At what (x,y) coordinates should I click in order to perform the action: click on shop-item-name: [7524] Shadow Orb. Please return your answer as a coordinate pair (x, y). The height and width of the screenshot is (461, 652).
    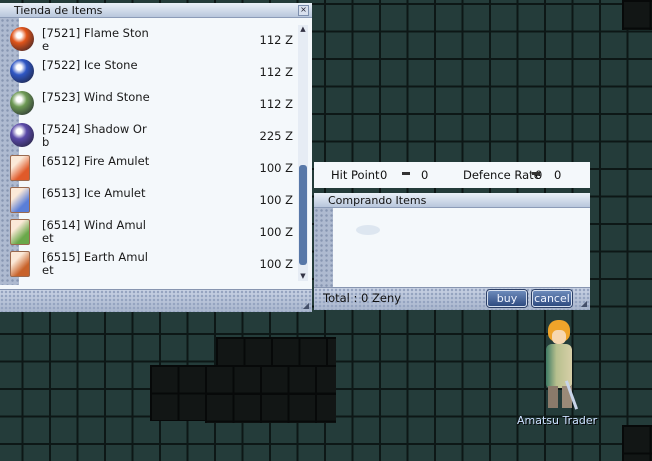
    Looking at the image, I should click on (94, 135).